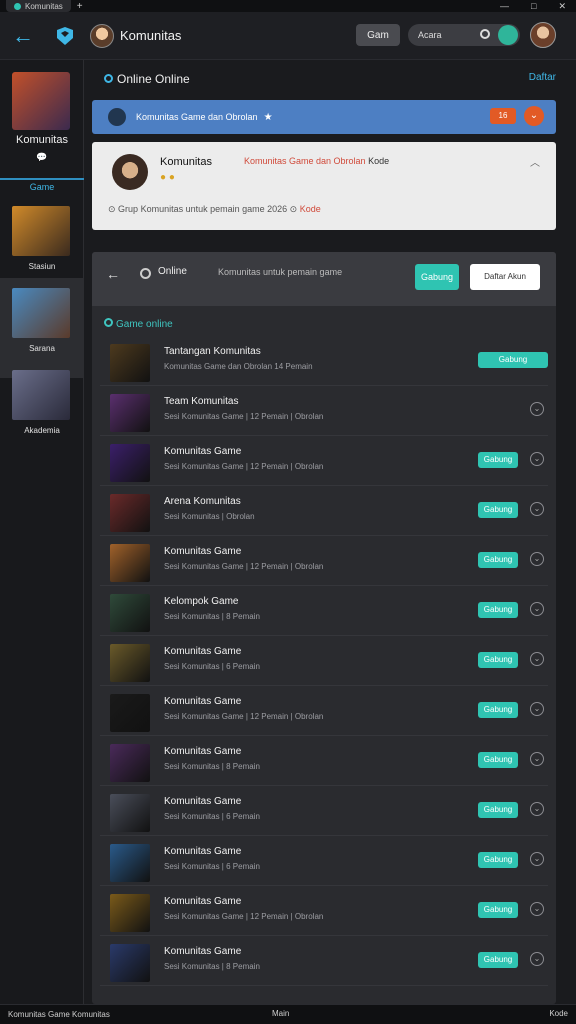 The image size is (576, 1024). I want to click on close-icon: ✕, so click(562, 6).